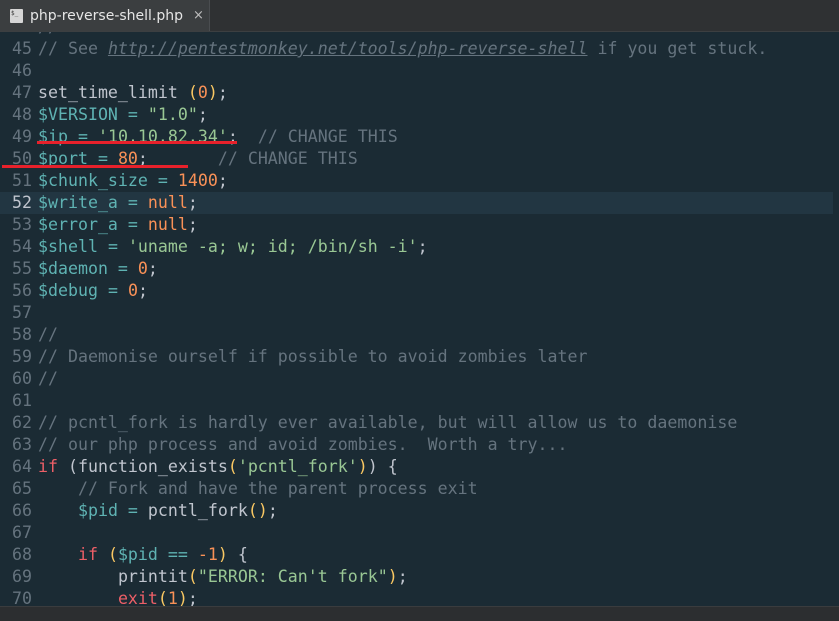  I want to click on line-code: $pid = pcntl_fork();, so click(158, 511).